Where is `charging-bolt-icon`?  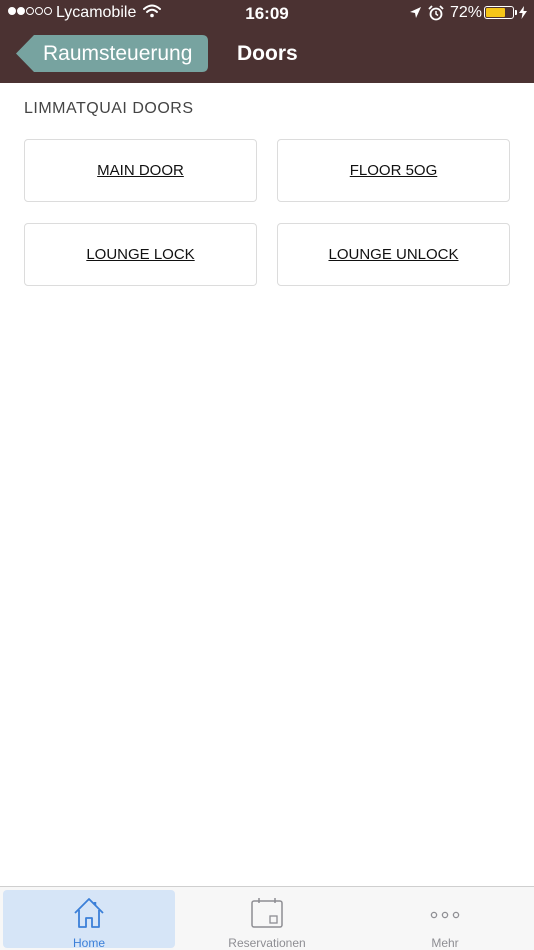 charging-bolt-icon is located at coordinates (523, 12).